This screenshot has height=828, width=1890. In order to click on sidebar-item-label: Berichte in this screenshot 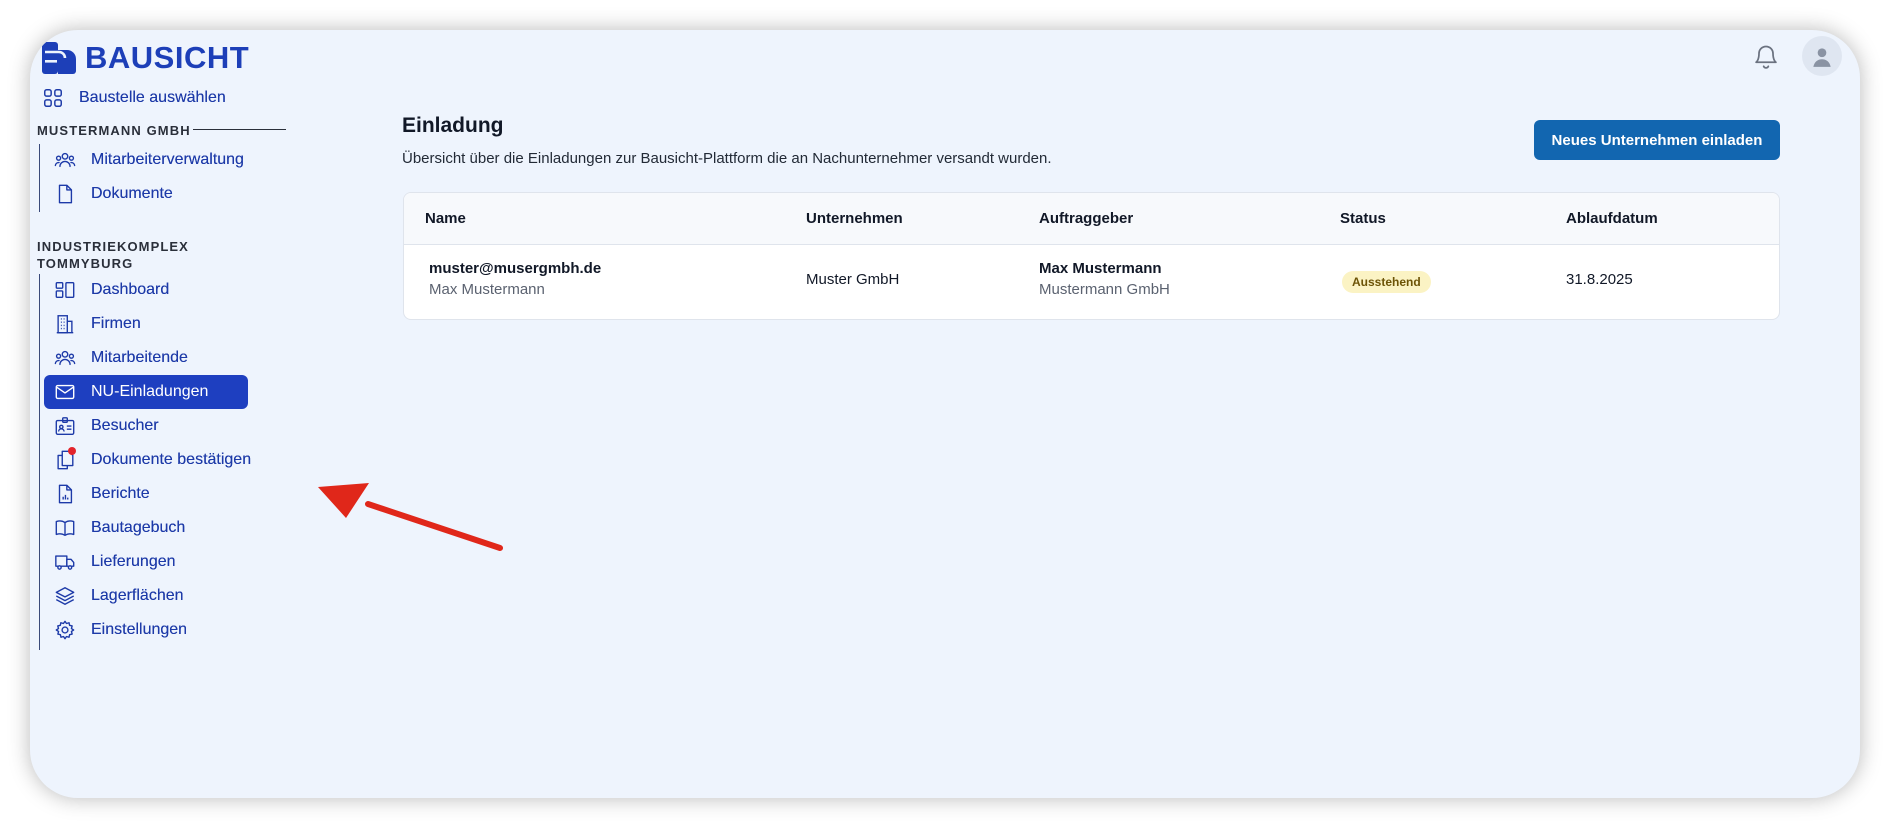, I will do `click(120, 493)`.